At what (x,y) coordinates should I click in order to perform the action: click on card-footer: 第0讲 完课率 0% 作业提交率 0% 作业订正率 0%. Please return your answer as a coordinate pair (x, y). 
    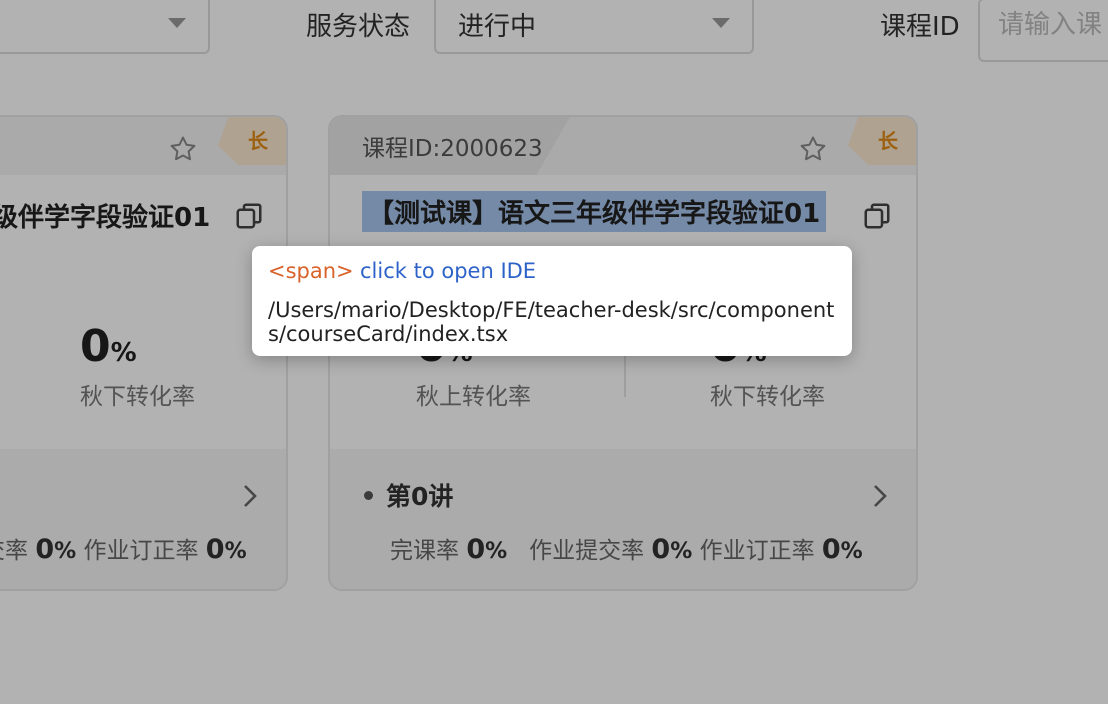
    Looking at the image, I should click on (623, 519).